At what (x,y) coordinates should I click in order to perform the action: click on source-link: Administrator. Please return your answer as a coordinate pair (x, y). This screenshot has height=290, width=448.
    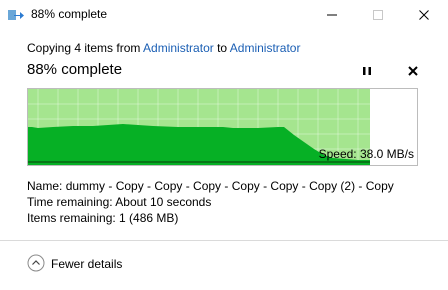
    Looking at the image, I should click on (178, 48).